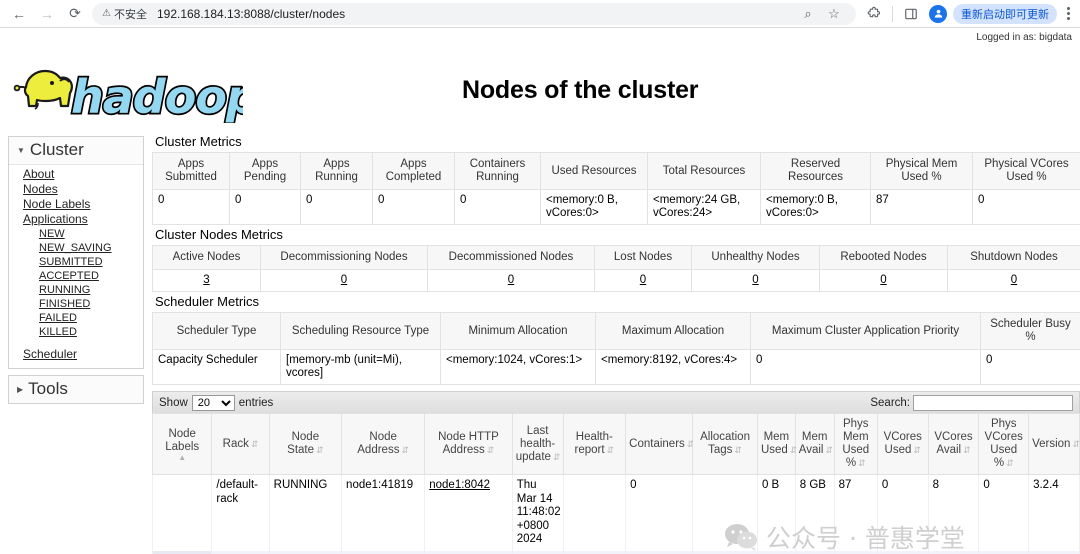 This screenshot has width=1080, height=554. Describe the element at coordinates (921, 171) in the screenshot. I see `th-physical-mem-used: Physical Mem Used %` at that location.